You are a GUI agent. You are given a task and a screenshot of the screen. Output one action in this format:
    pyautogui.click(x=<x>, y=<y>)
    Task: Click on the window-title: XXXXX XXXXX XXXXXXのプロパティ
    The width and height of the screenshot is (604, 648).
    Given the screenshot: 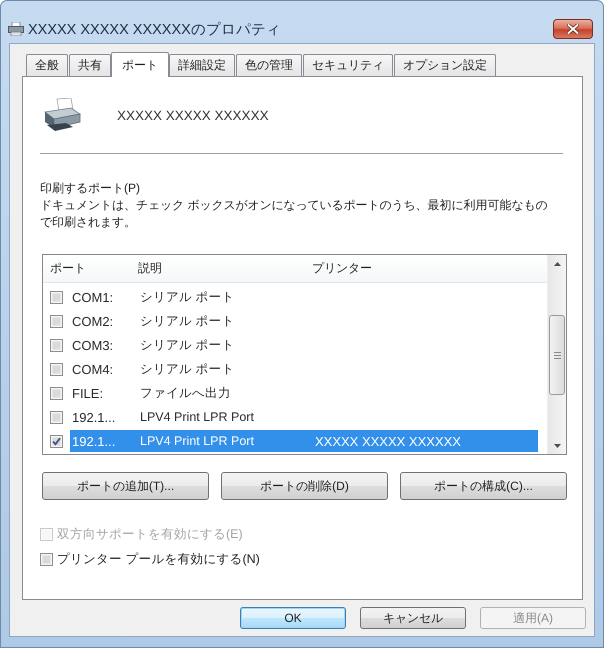 What is the action you would take?
    pyautogui.click(x=154, y=29)
    